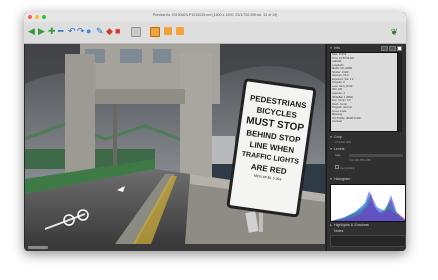 This screenshot has width=438, height=280. I want to click on section-levels: ▾ Levels, so click(367, 149).